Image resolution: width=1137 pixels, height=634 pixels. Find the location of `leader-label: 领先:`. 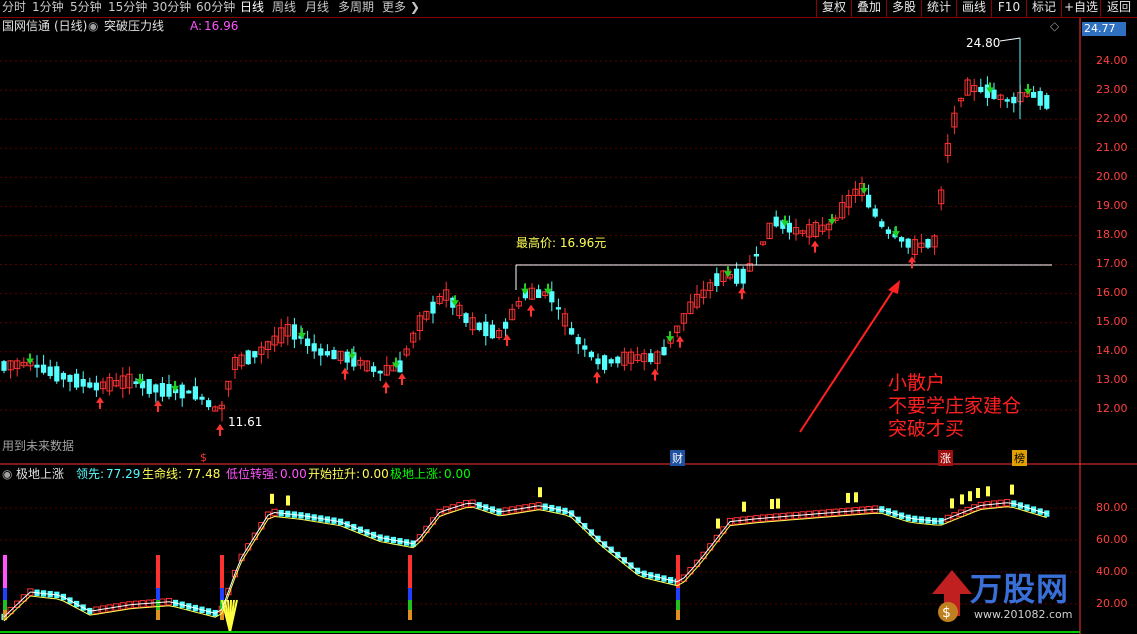

leader-label: 领先: is located at coordinates (90, 474).